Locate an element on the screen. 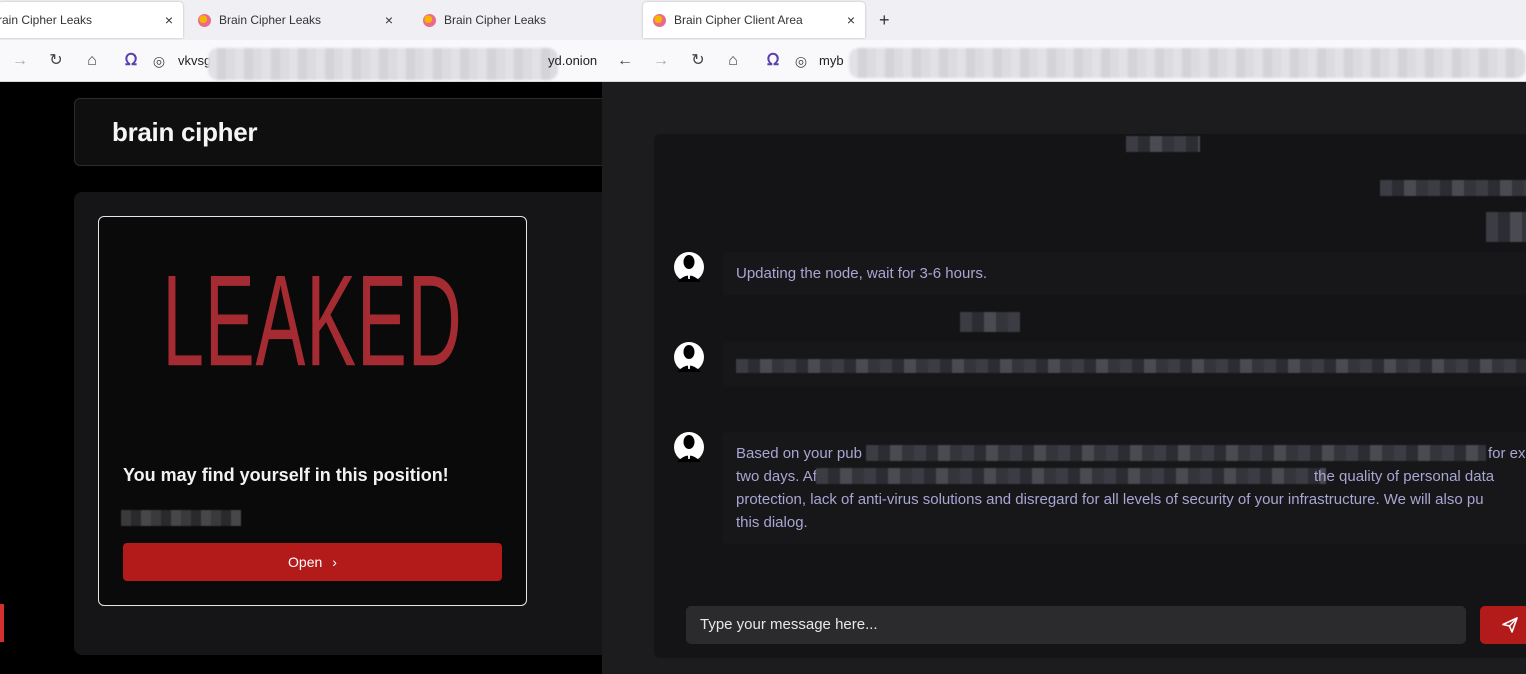  right-tab-strip: Brain Cipher Client Area × + is located at coordinates (1064, 20).